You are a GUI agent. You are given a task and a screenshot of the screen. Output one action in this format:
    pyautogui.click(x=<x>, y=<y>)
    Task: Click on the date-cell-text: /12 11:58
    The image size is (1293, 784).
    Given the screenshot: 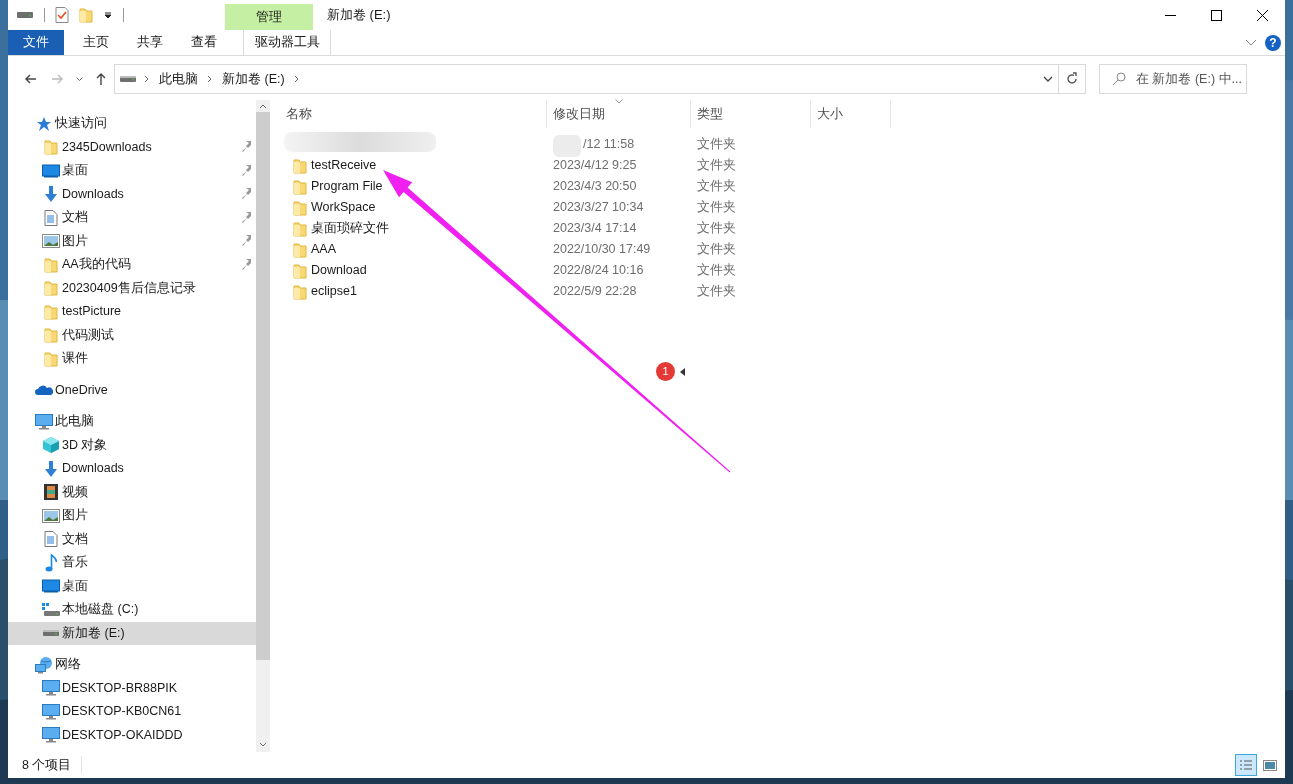 What is the action you would take?
    pyautogui.click(x=609, y=145)
    